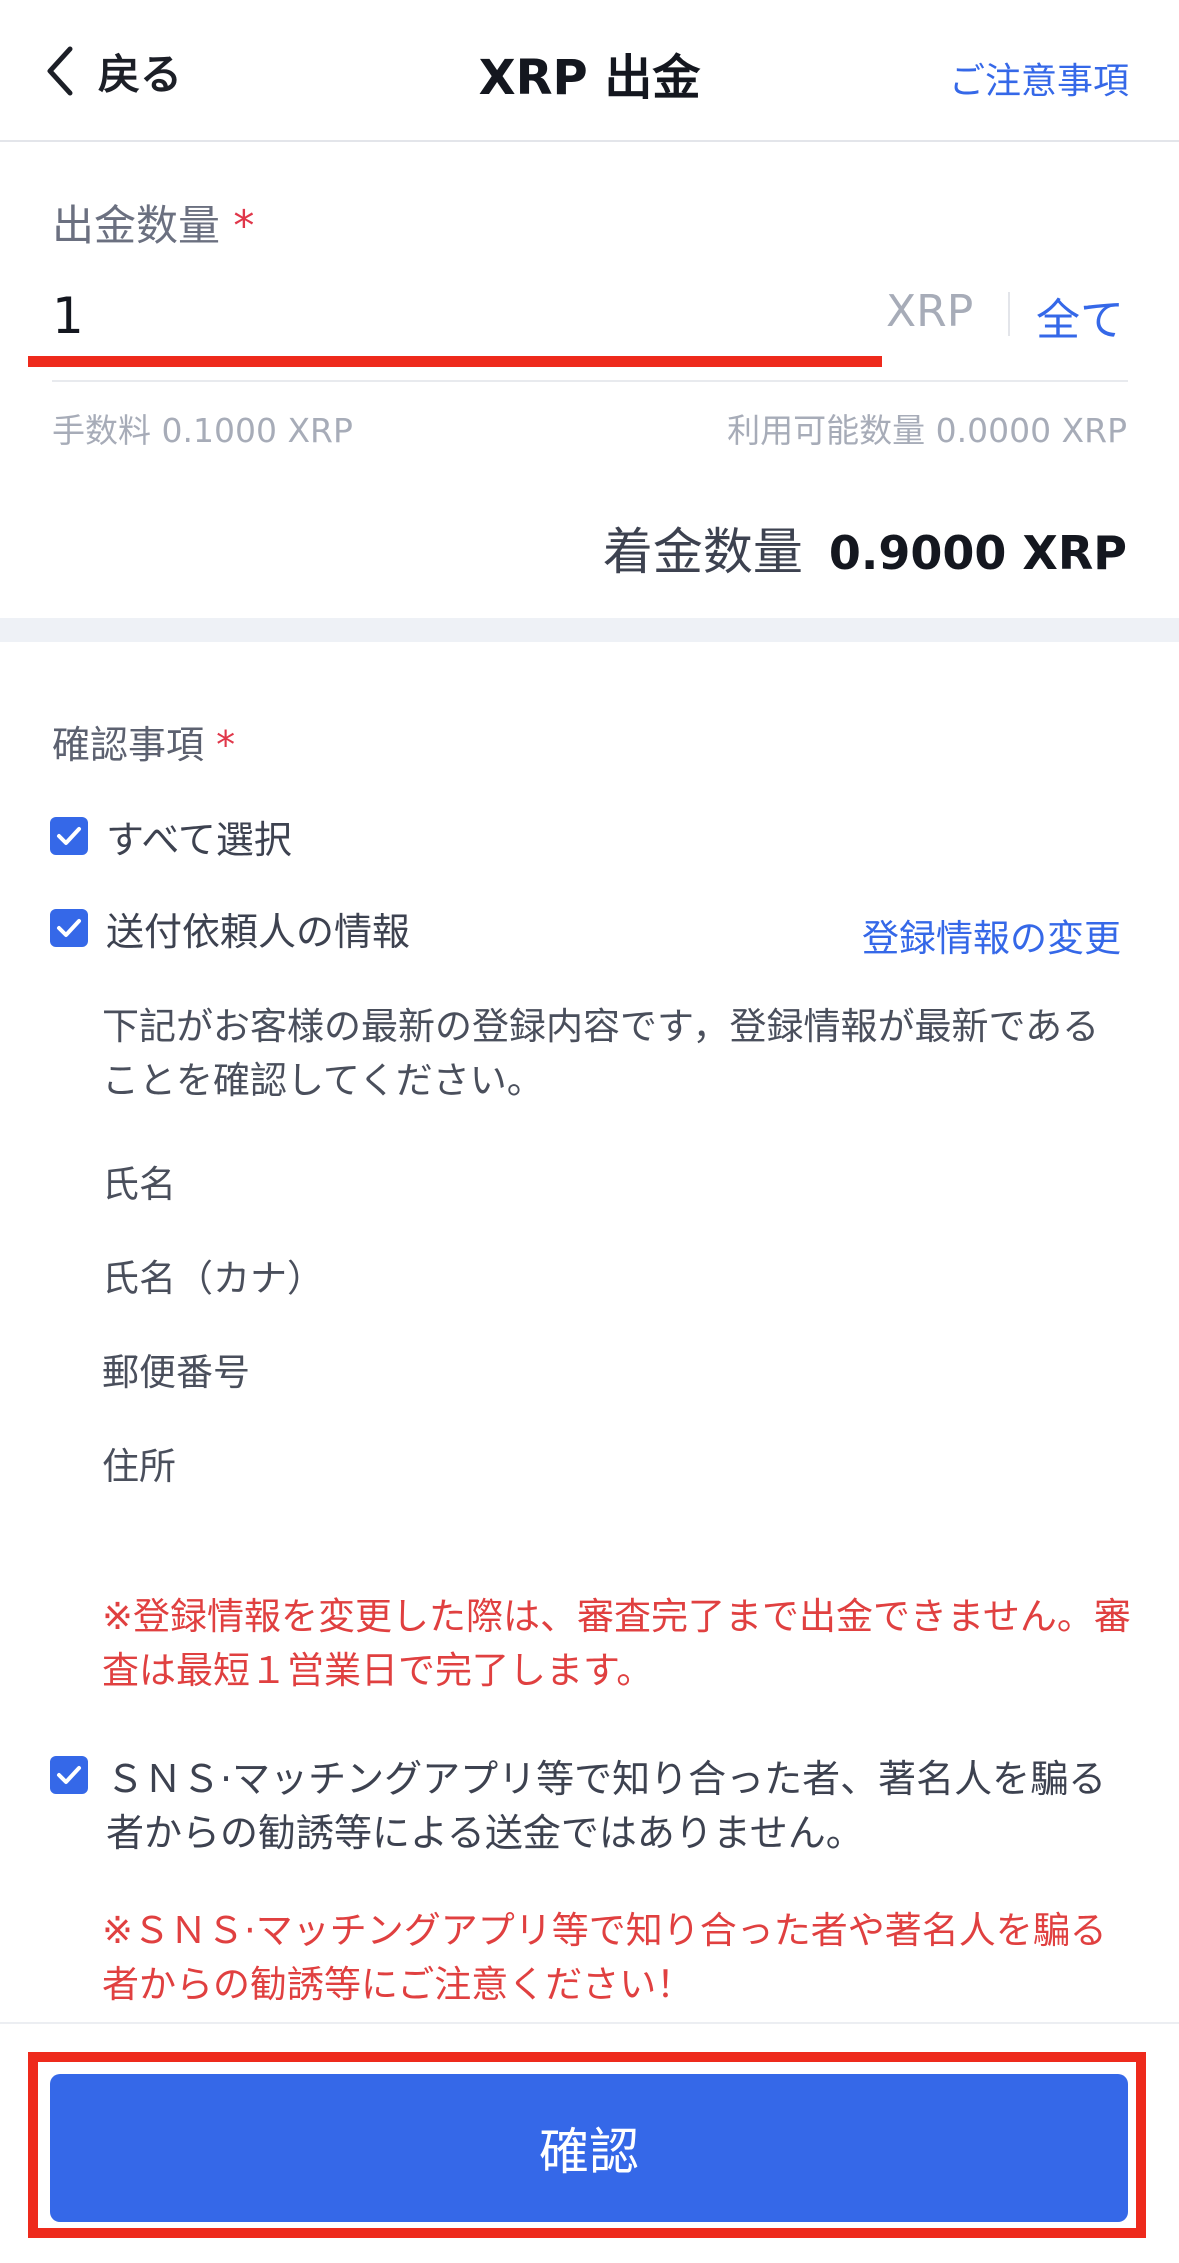  What do you see at coordinates (139, 1184) in the screenshot?
I see `field-name: 氏名` at bounding box center [139, 1184].